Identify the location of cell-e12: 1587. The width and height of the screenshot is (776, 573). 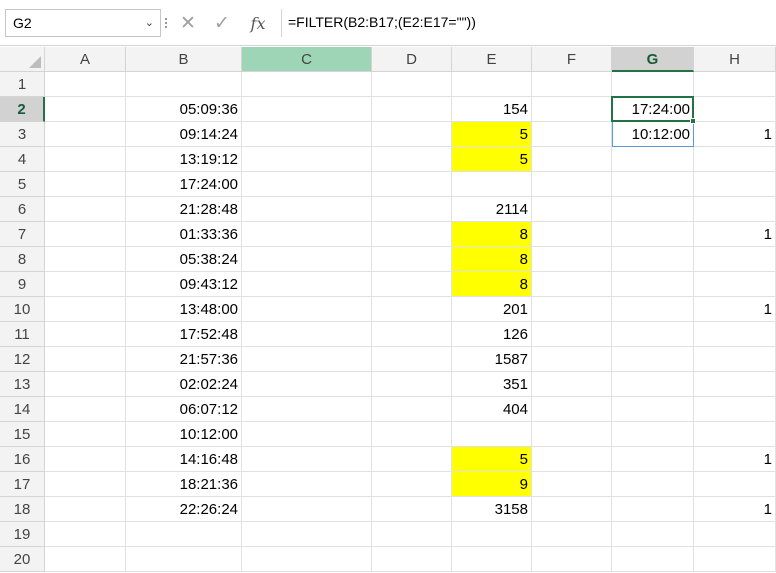
(492, 359).